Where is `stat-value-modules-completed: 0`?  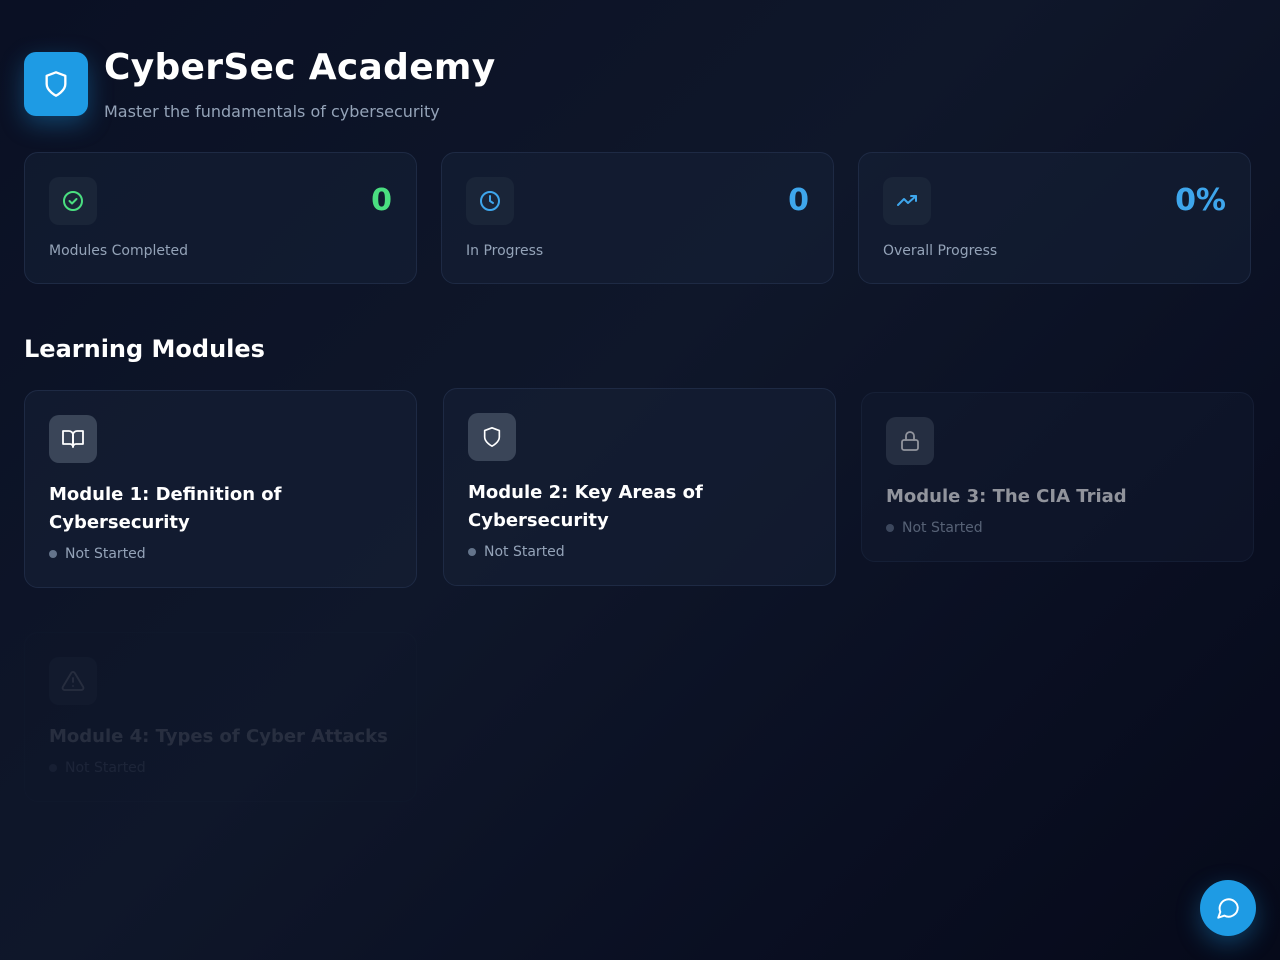
stat-value-modules-completed: 0 is located at coordinates (381, 200).